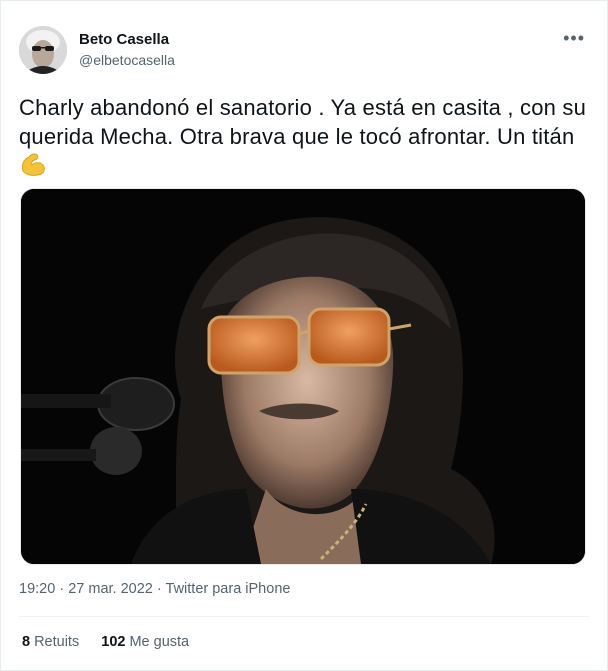 The width and height of the screenshot is (608, 671). I want to click on likes-stat: 102 Me gusta, so click(145, 642).